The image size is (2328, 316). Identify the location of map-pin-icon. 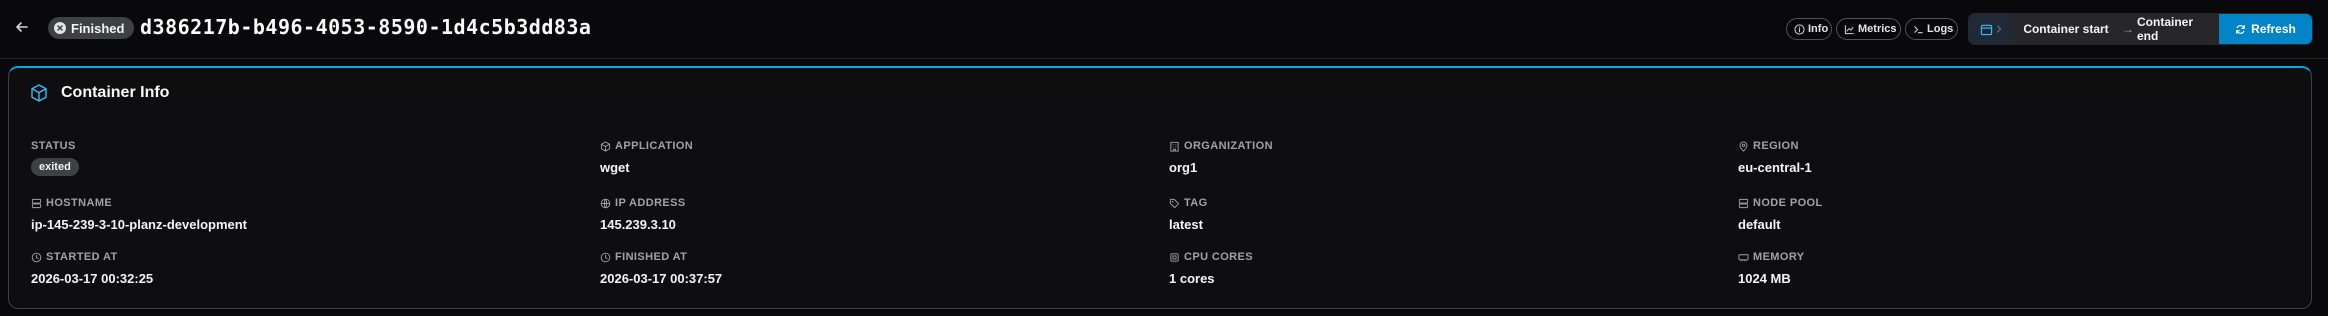
(1743, 146).